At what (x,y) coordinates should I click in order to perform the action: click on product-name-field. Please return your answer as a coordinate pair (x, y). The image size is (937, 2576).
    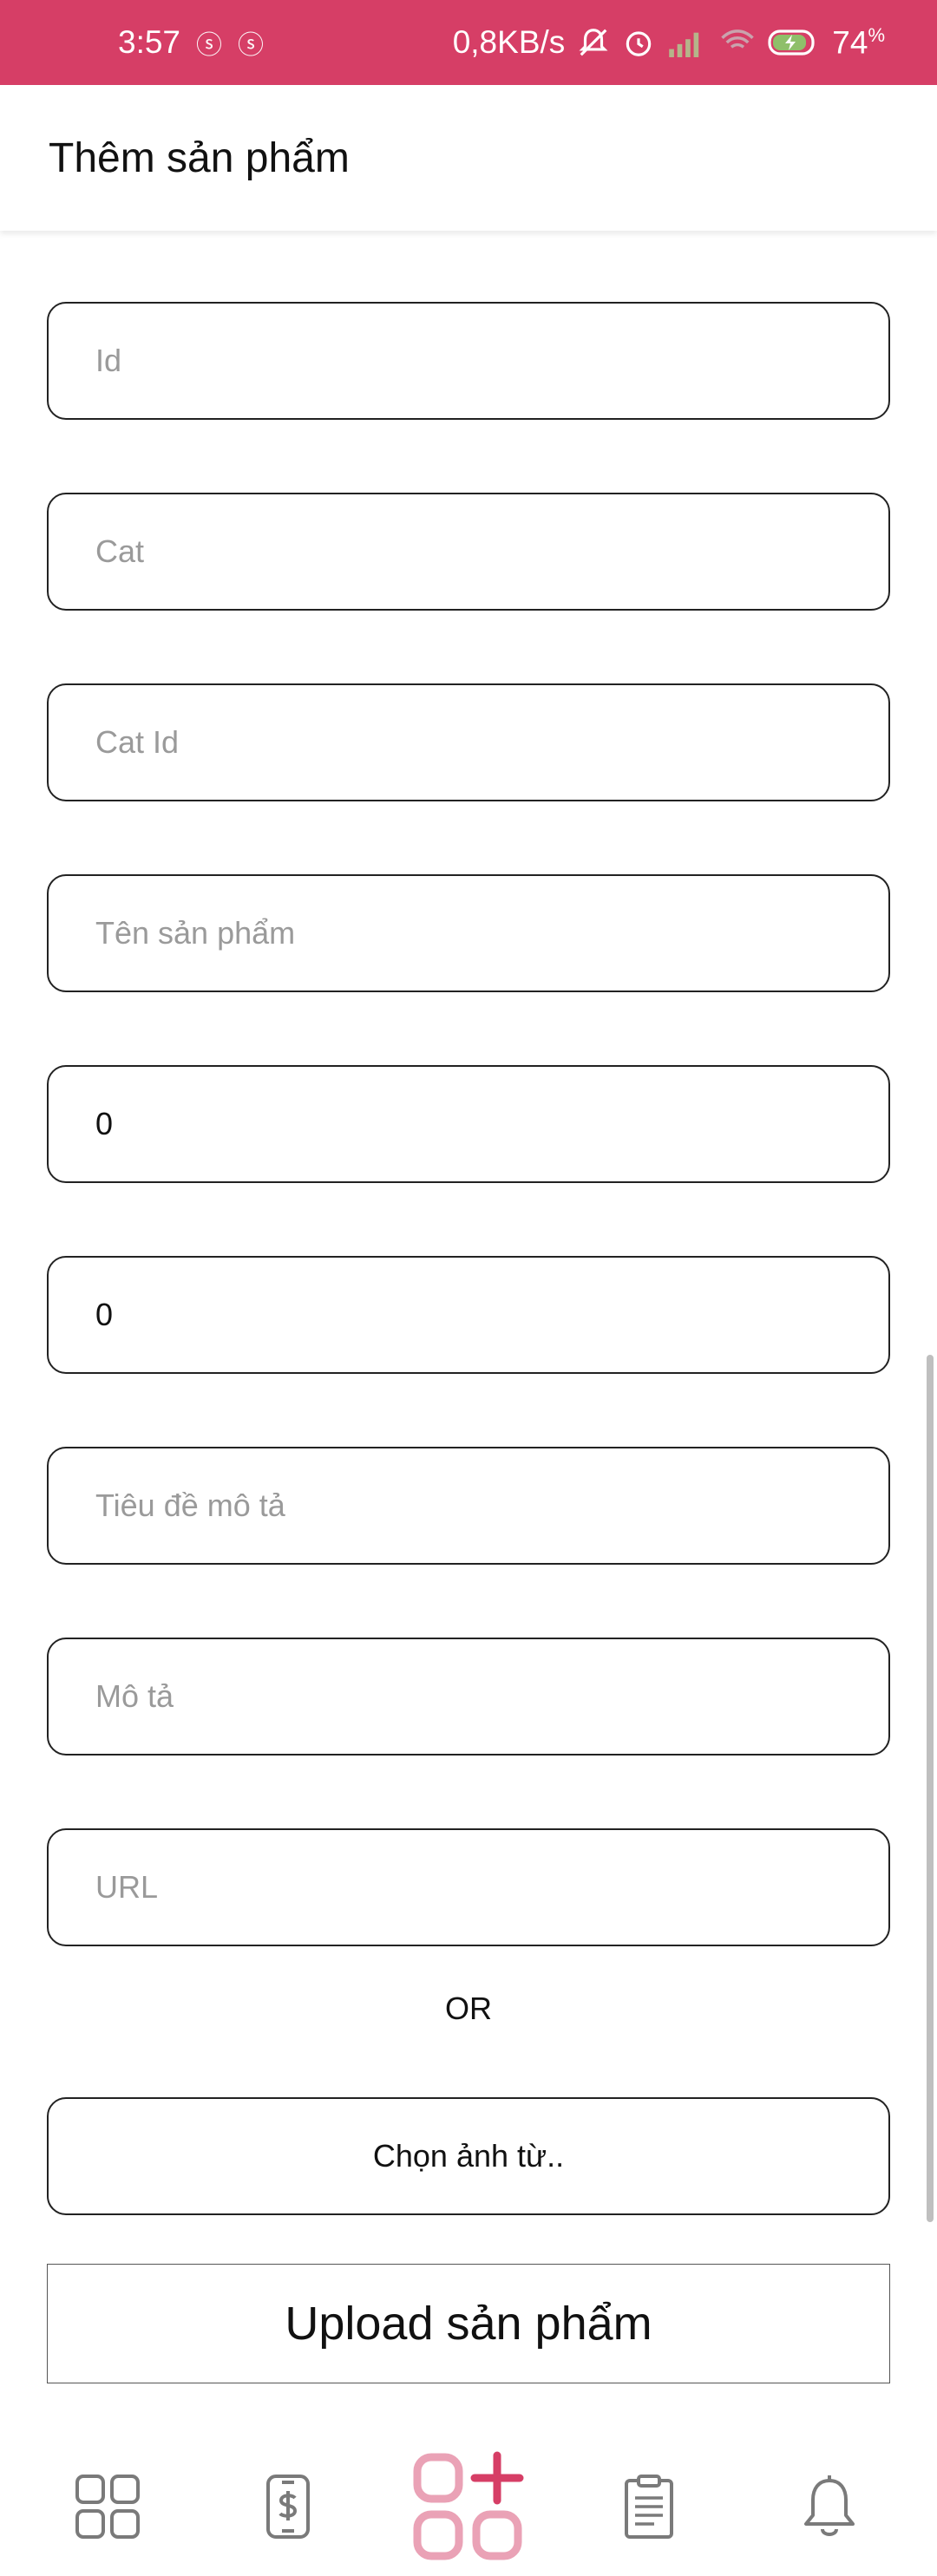
    Looking at the image, I should click on (468, 933).